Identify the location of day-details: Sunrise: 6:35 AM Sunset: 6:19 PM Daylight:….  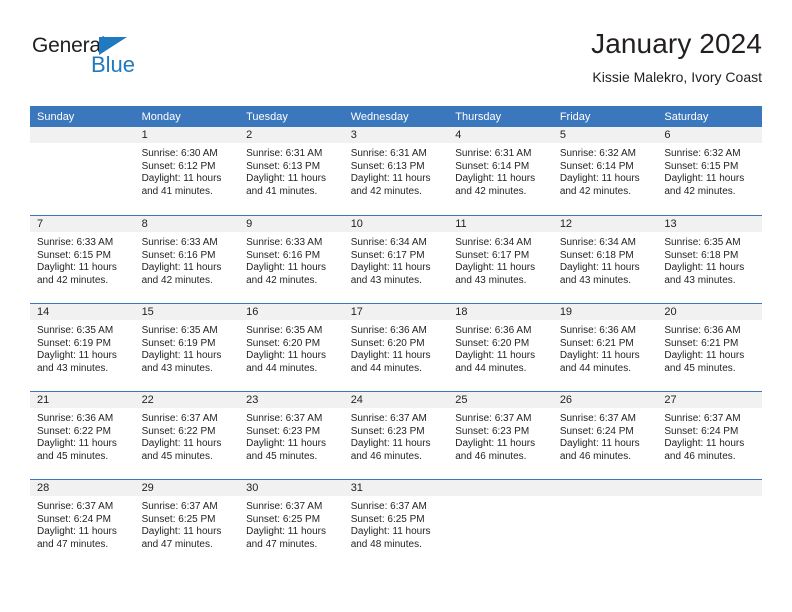
(187, 347).